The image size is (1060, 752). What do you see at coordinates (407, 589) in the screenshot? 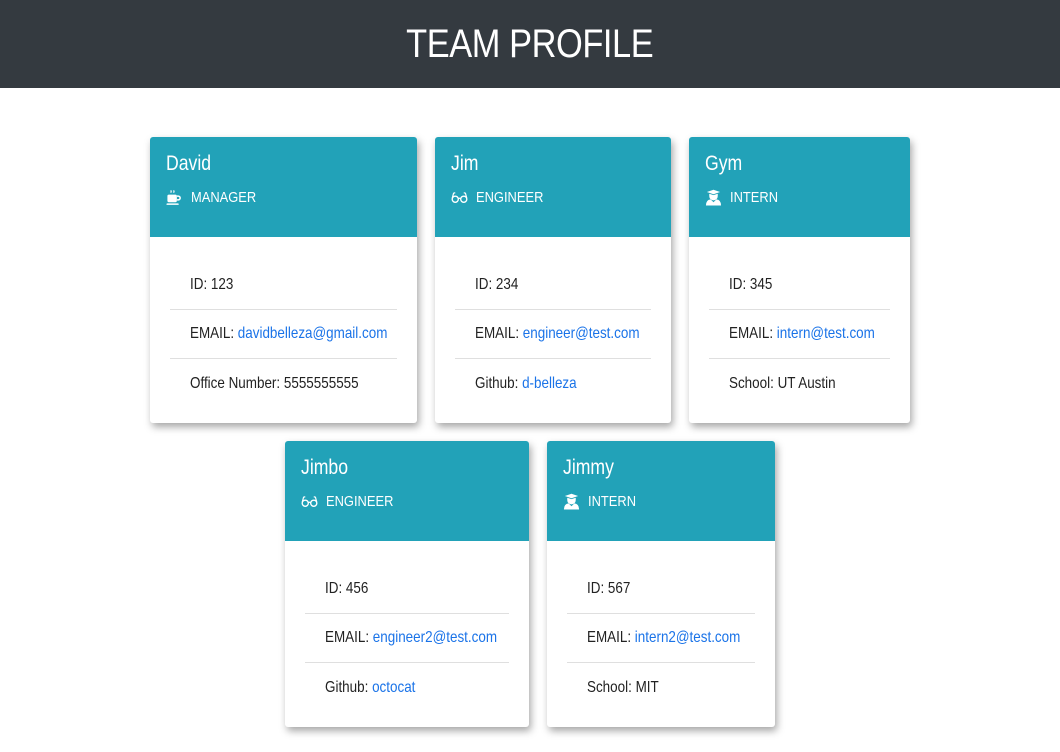
I see `employee-id: ID: 456` at bounding box center [407, 589].